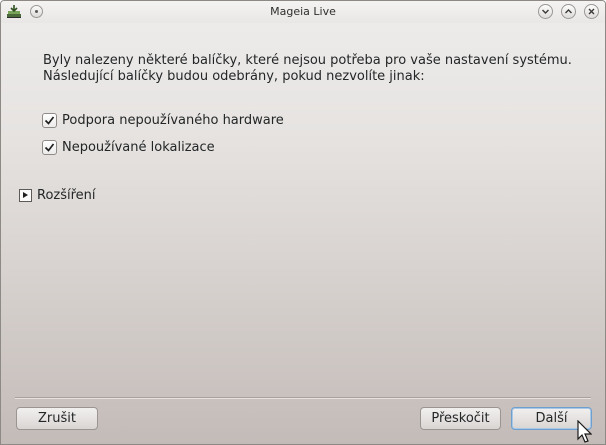 This screenshot has height=445, width=606. What do you see at coordinates (57, 418) in the screenshot?
I see `cancel-button: Zrušit` at bounding box center [57, 418].